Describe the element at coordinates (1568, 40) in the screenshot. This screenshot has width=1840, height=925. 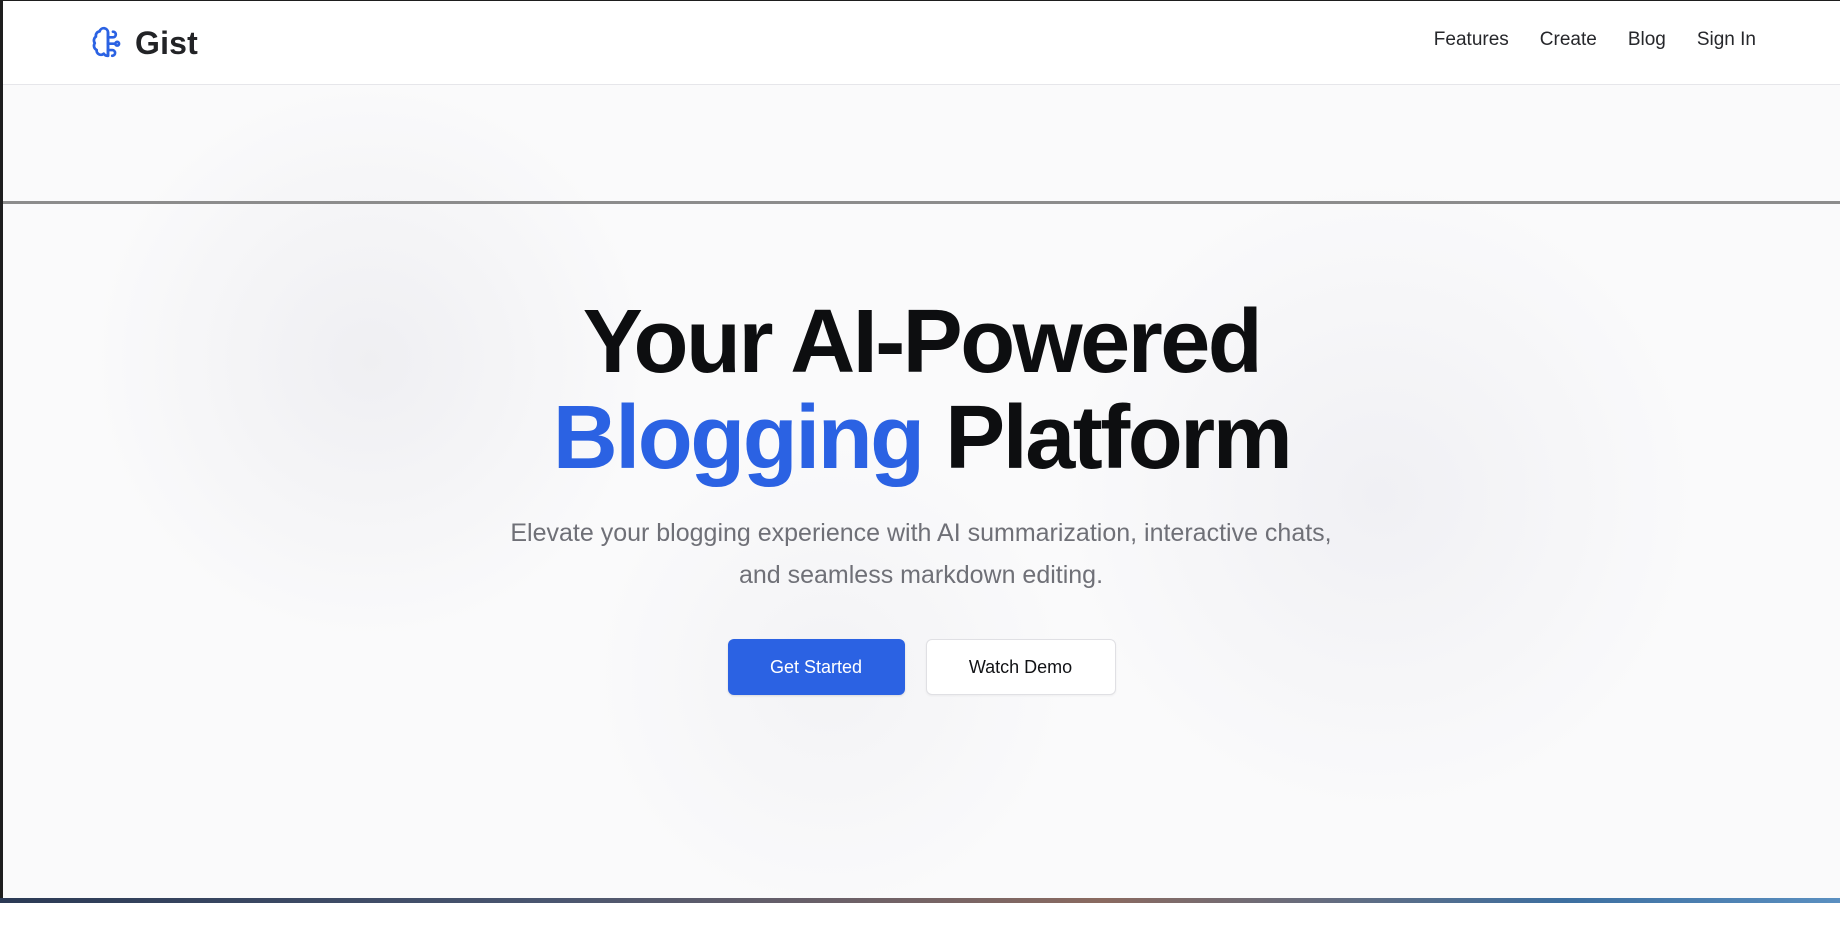
I see `nav-link-create: Create` at that location.